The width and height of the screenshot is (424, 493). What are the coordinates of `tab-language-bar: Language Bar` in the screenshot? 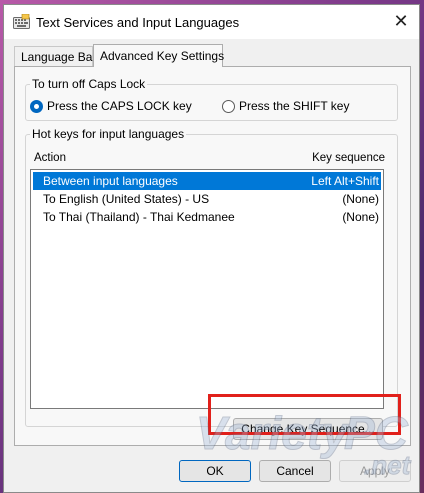 It's located at (55, 56).